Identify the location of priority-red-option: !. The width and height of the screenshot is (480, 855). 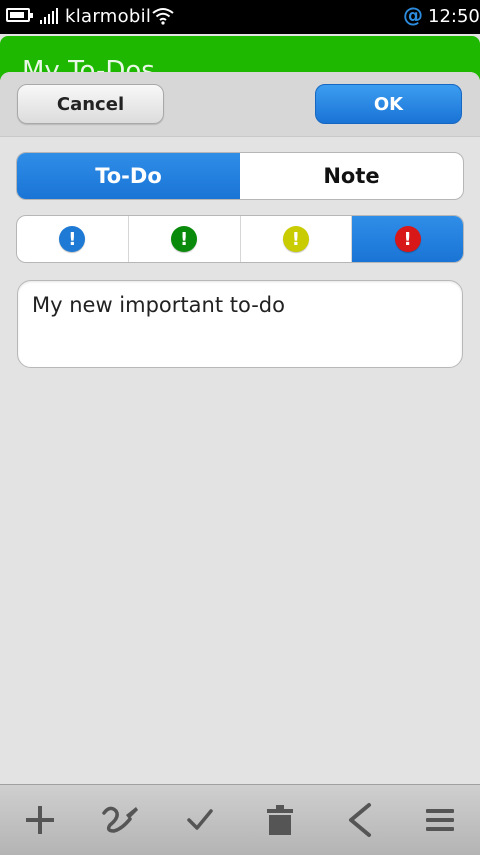
(407, 239).